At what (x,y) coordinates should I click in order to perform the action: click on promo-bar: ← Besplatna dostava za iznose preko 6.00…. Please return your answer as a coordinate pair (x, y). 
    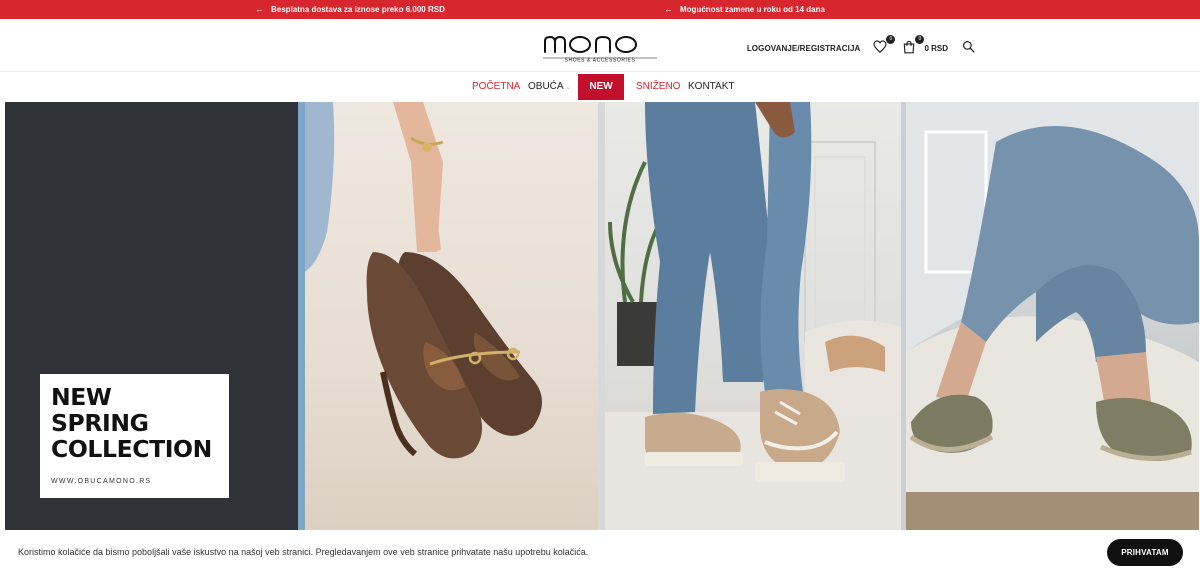
    Looking at the image, I should click on (600, 9).